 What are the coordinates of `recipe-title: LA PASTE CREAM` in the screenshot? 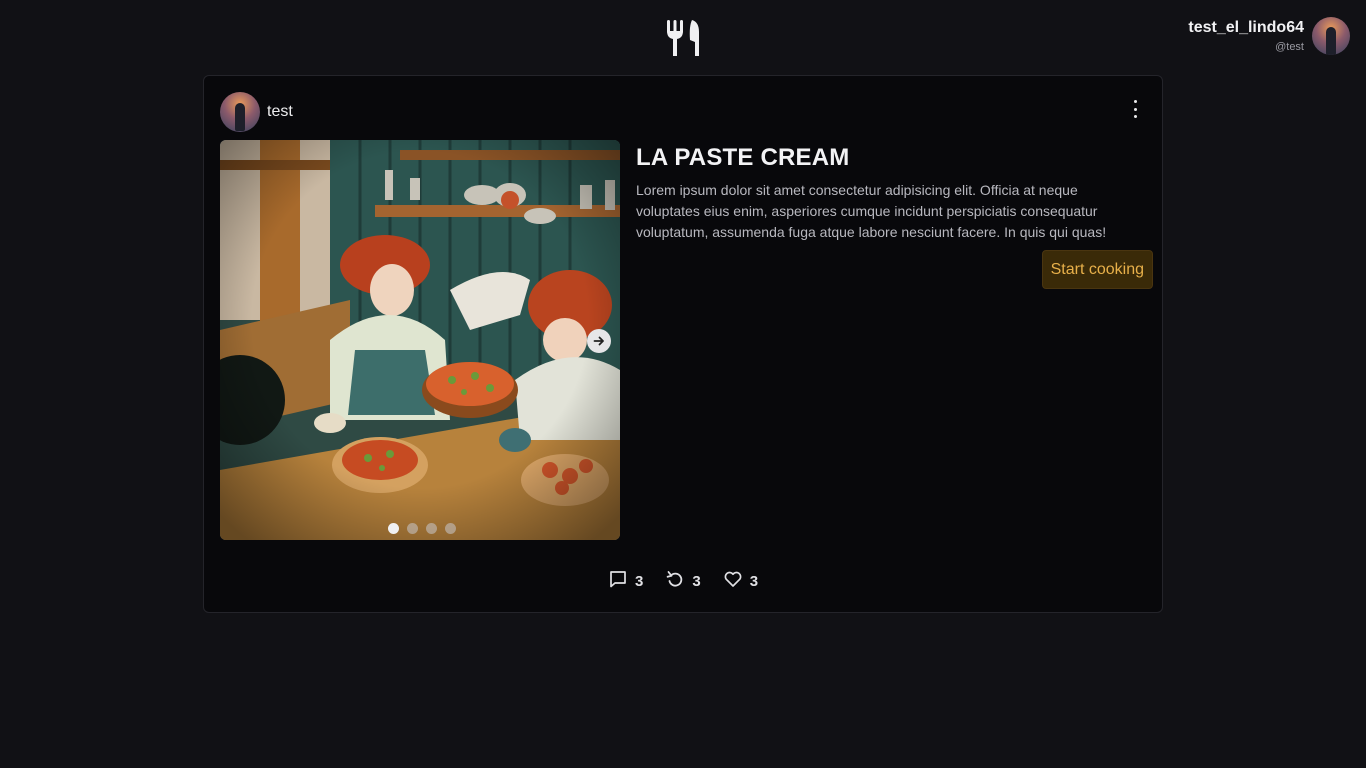 It's located at (743, 157).